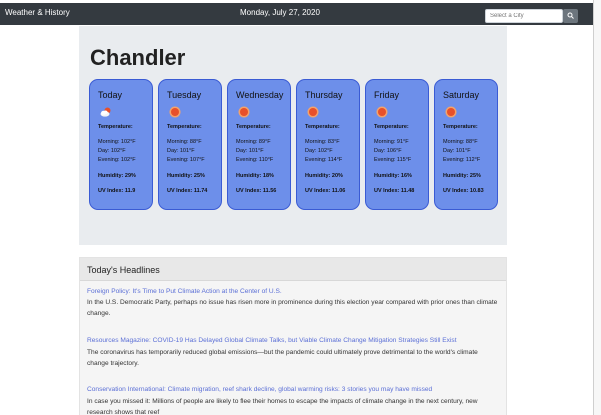 Image resolution: width=601 pixels, height=415 pixels. Describe the element at coordinates (253, 142) in the screenshot. I see `morning-temp: Morning: 89°F` at that location.